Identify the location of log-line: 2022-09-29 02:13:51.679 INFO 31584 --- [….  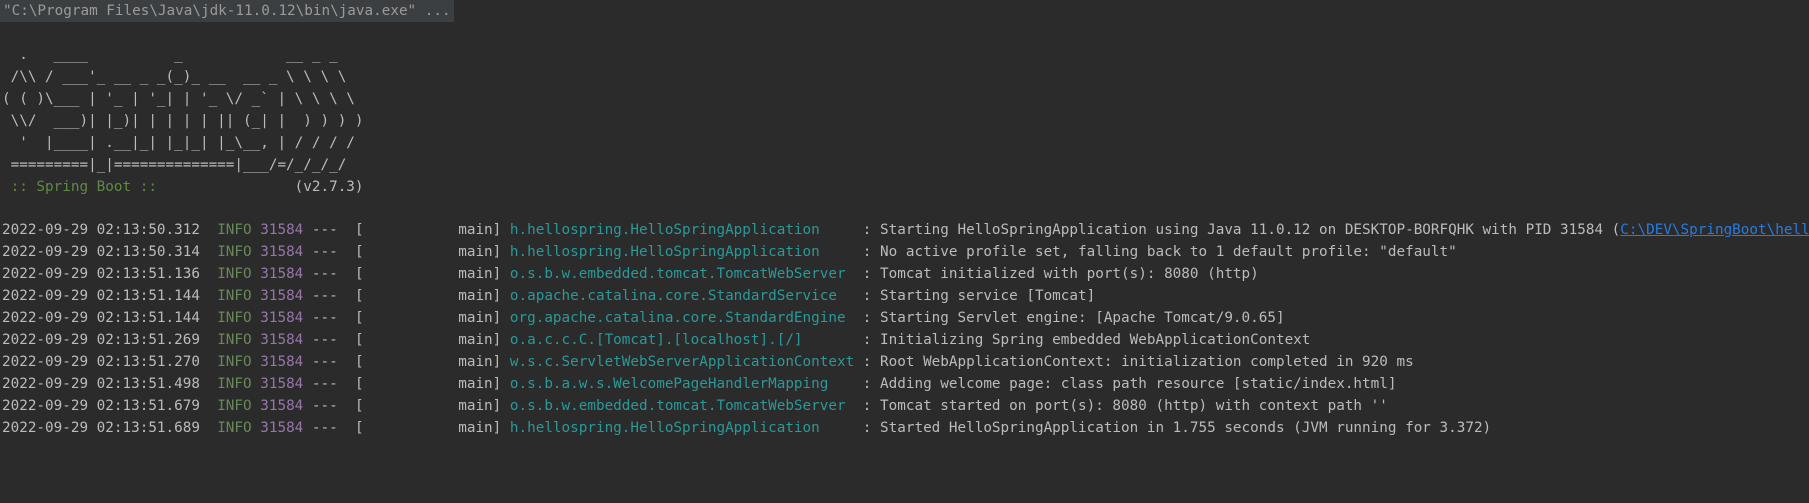
(905, 406).